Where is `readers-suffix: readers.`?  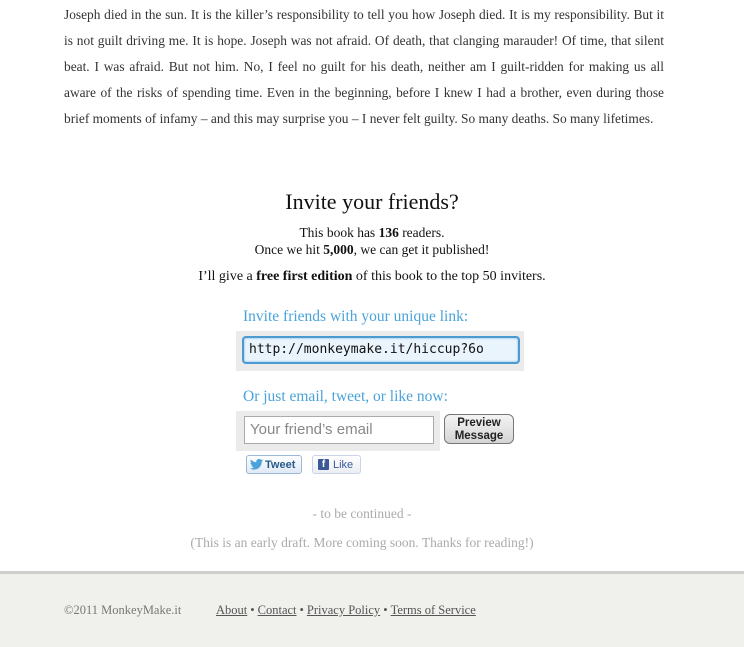
readers-suffix: readers. is located at coordinates (421, 232).